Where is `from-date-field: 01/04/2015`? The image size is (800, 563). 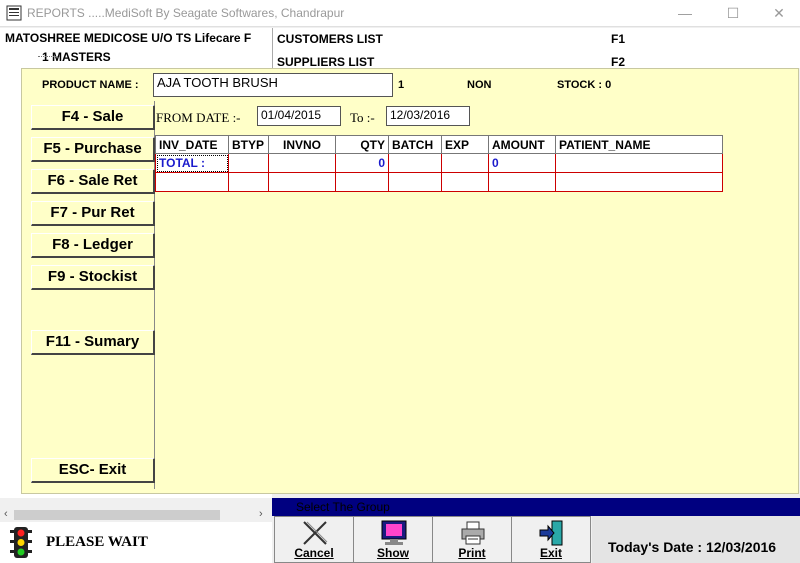
from-date-field: 01/04/2015 is located at coordinates (299, 116).